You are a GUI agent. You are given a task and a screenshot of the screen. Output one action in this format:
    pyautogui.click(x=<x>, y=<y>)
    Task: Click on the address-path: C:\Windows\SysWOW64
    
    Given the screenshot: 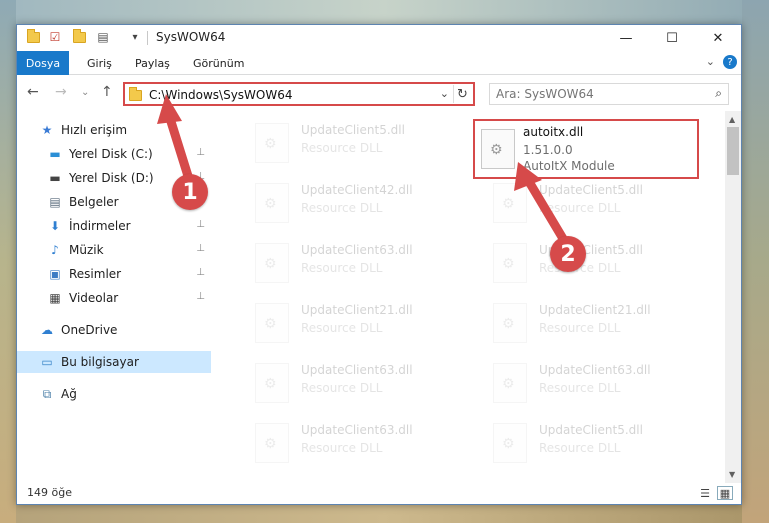 What is the action you would take?
    pyautogui.click(x=221, y=95)
    